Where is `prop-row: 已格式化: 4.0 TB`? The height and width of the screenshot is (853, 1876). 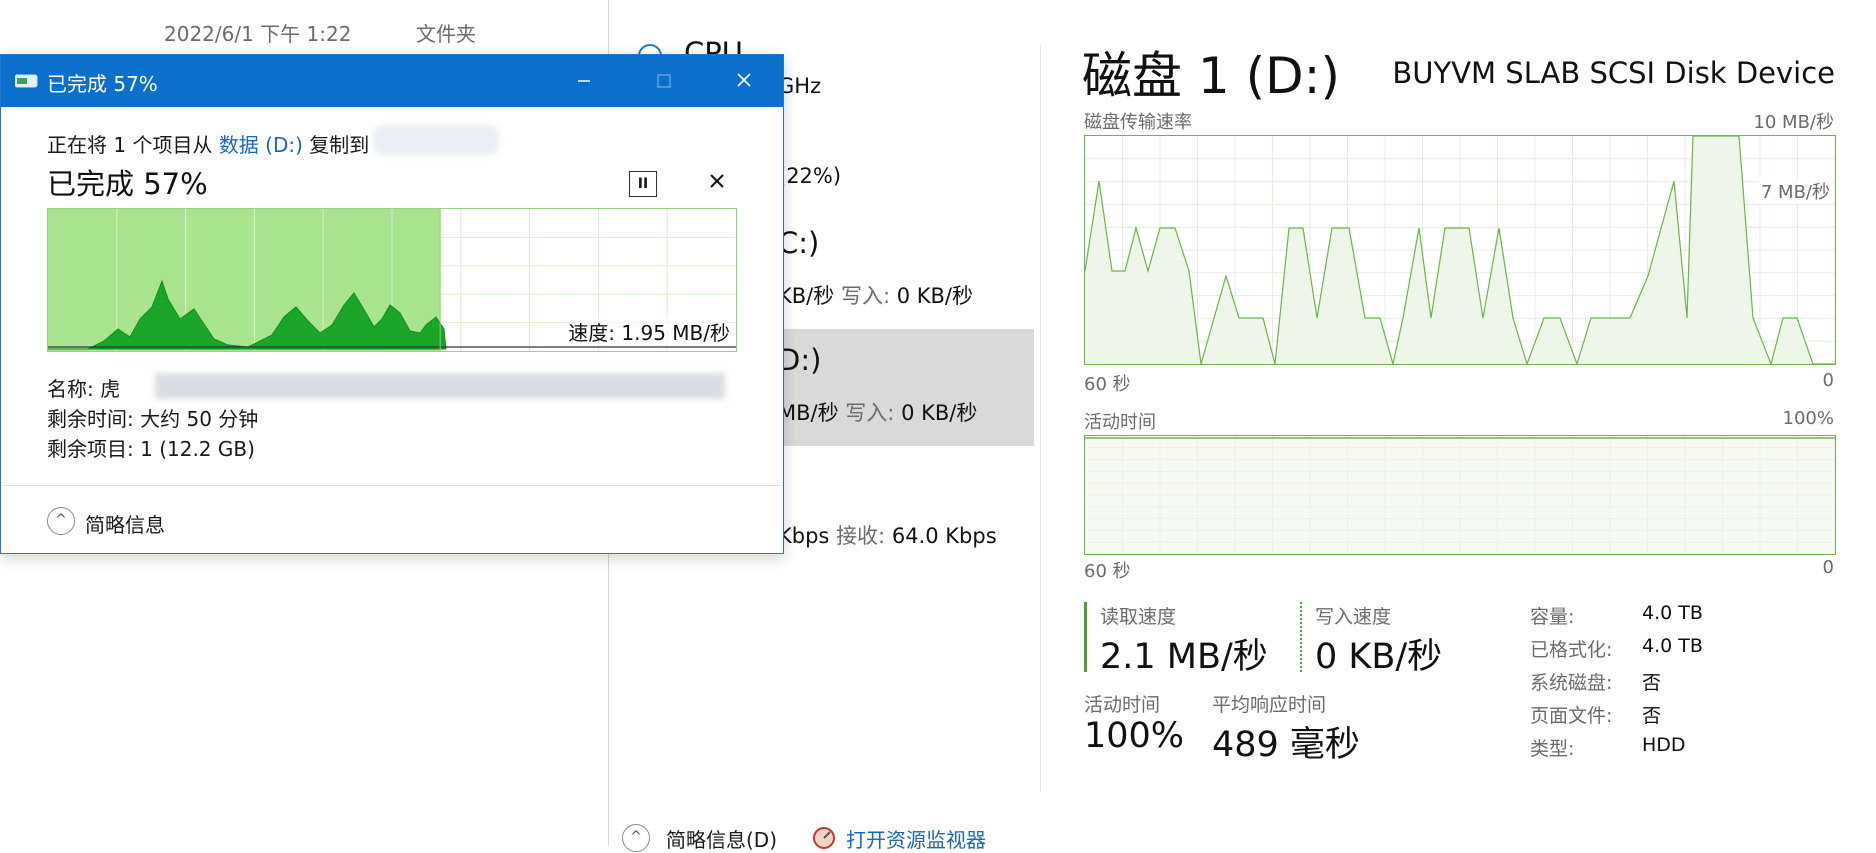
prop-row: 已格式化: 4.0 TB is located at coordinates (1680, 651).